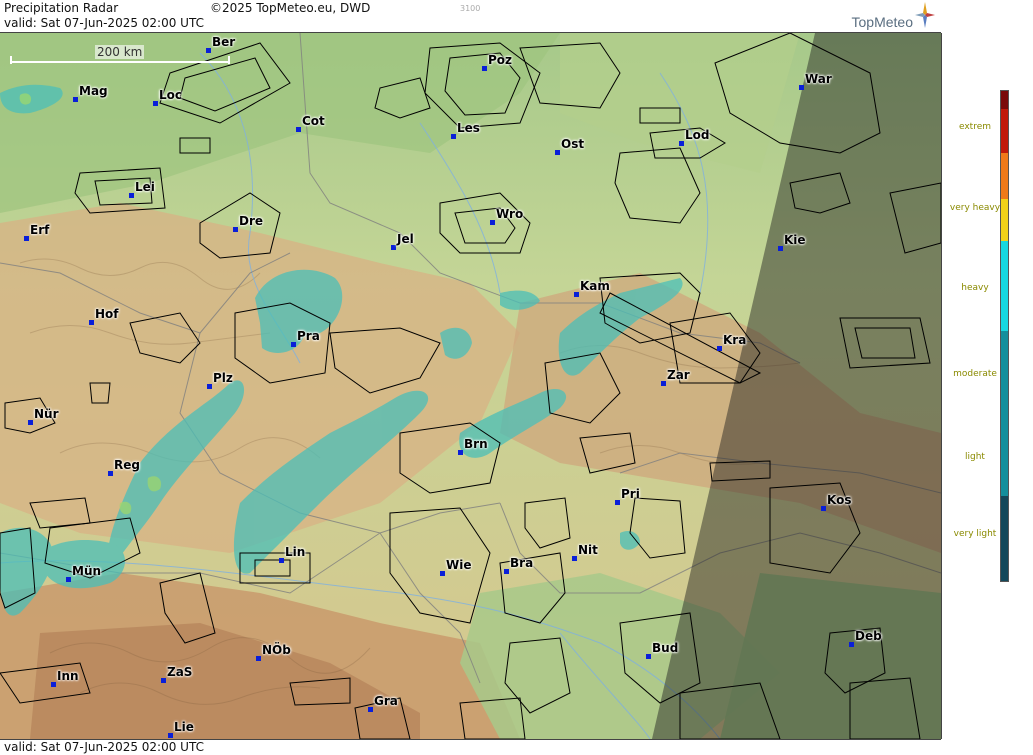 This screenshot has width=1033, height=755. I want to click on legend-label: very light, so click(975, 534).